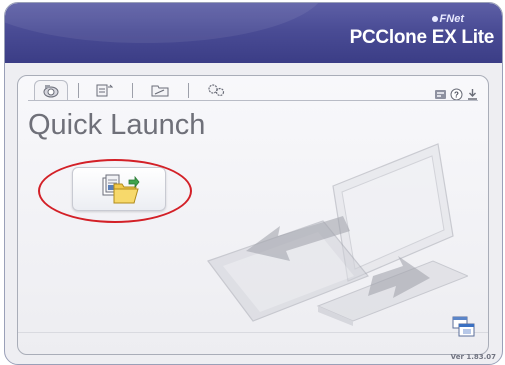  I want to click on file-transfer-icon, so click(104, 90).